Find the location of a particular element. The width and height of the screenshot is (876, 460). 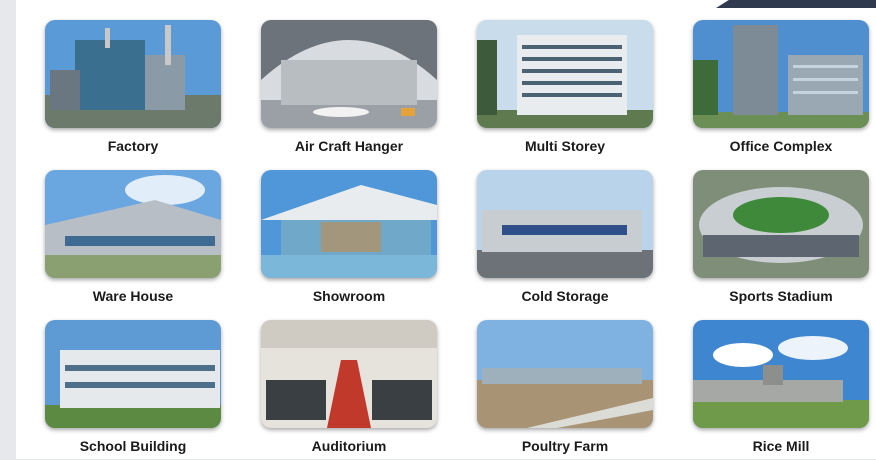

category-card-poultry-farm: Poultry Farm is located at coordinates (565, 390).